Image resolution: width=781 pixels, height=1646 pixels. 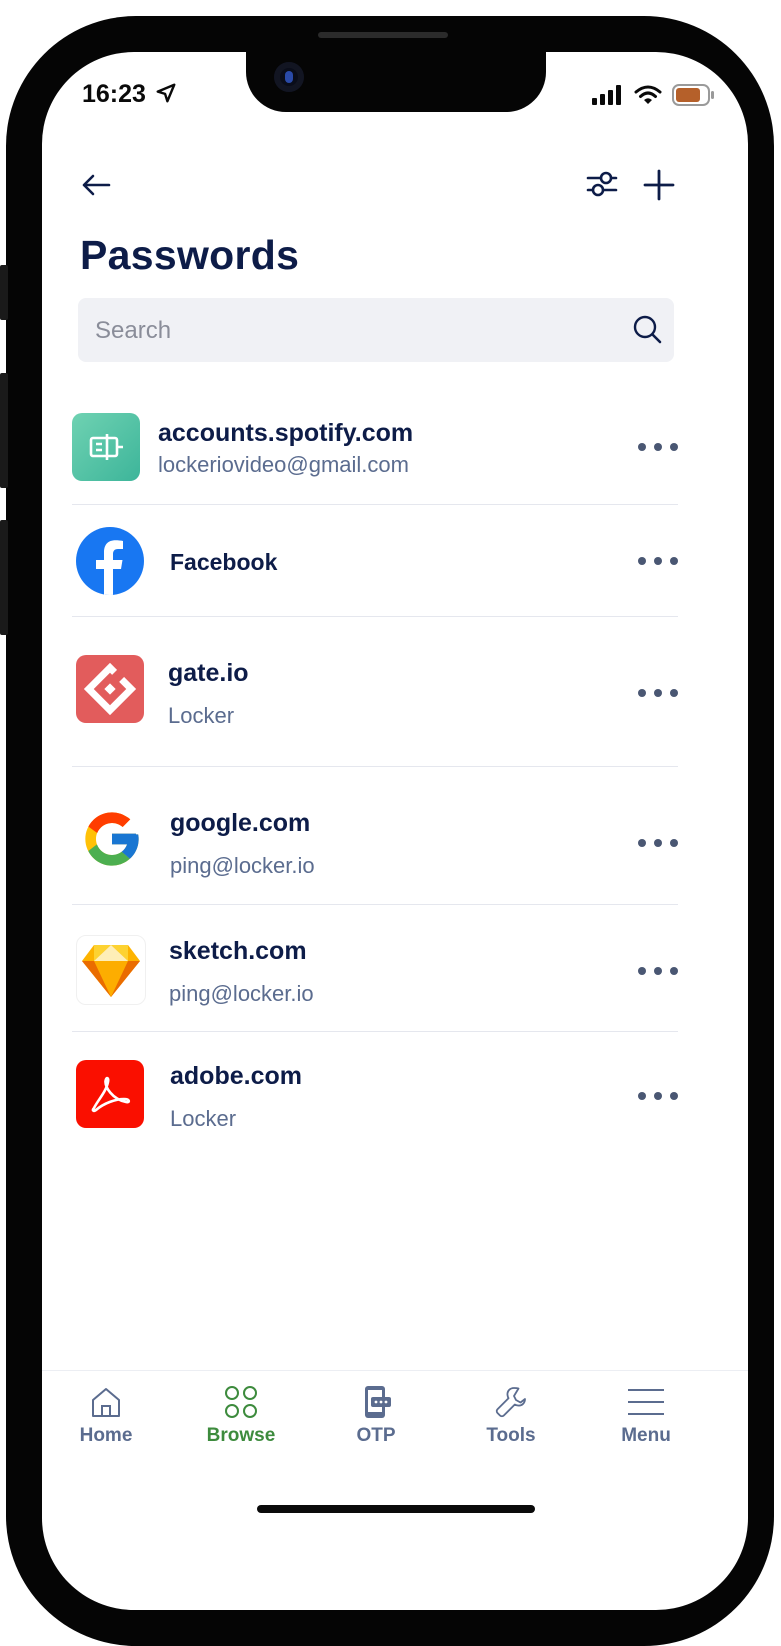 What do you see at coordinates (4, 292) in the screenshot?
I see `mute-switch` at bounding box center [4, 292].